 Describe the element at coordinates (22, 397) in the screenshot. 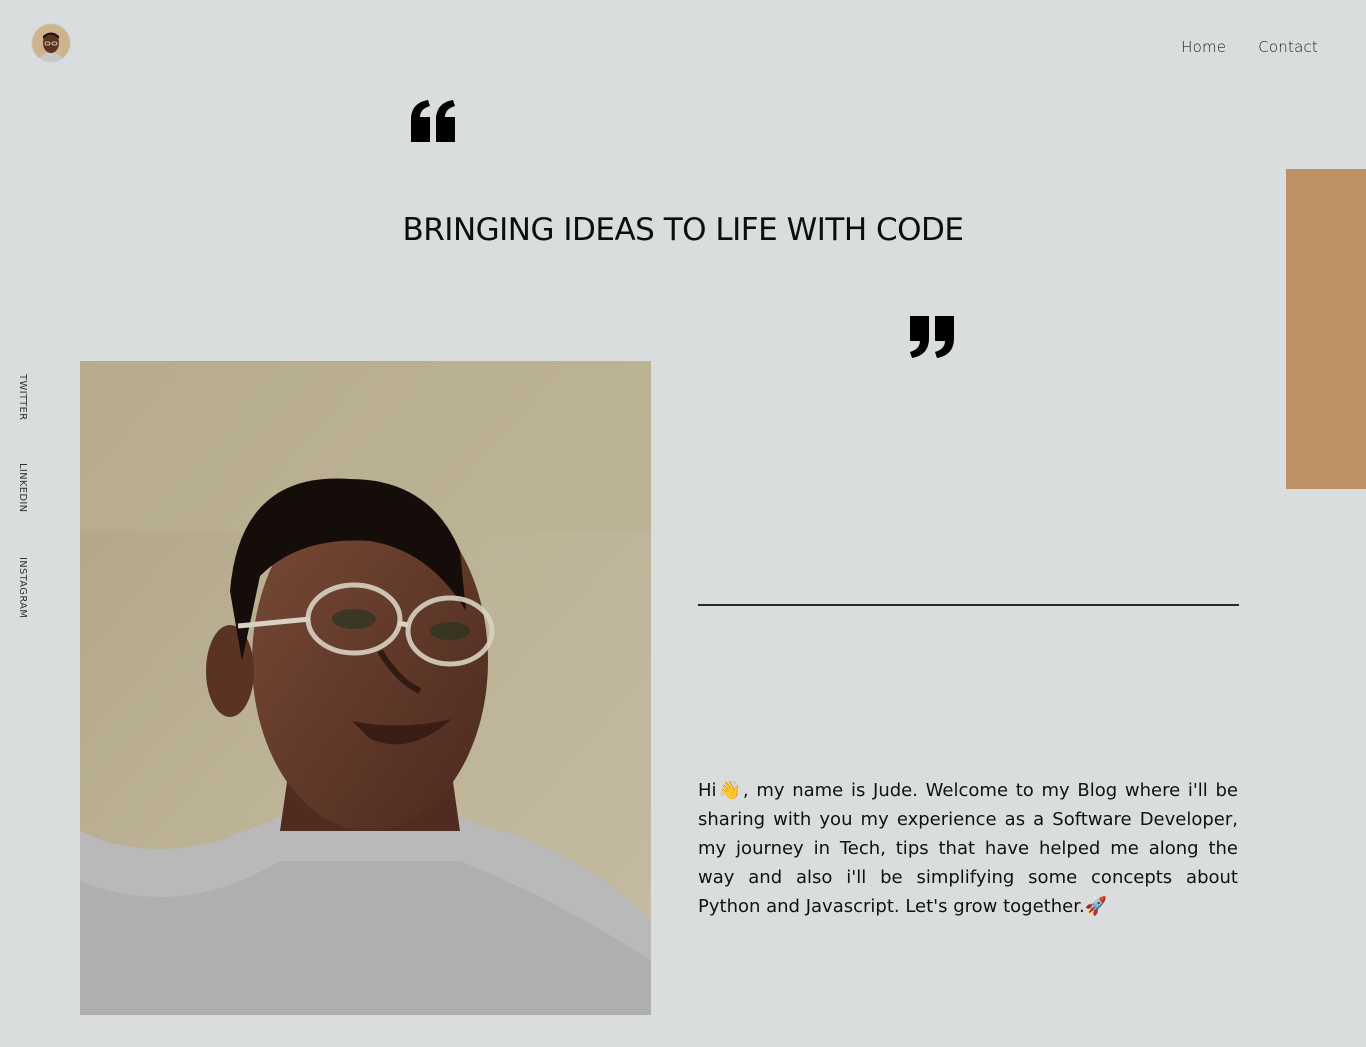

I see `social-link-twitter: TWITTER` at that location.